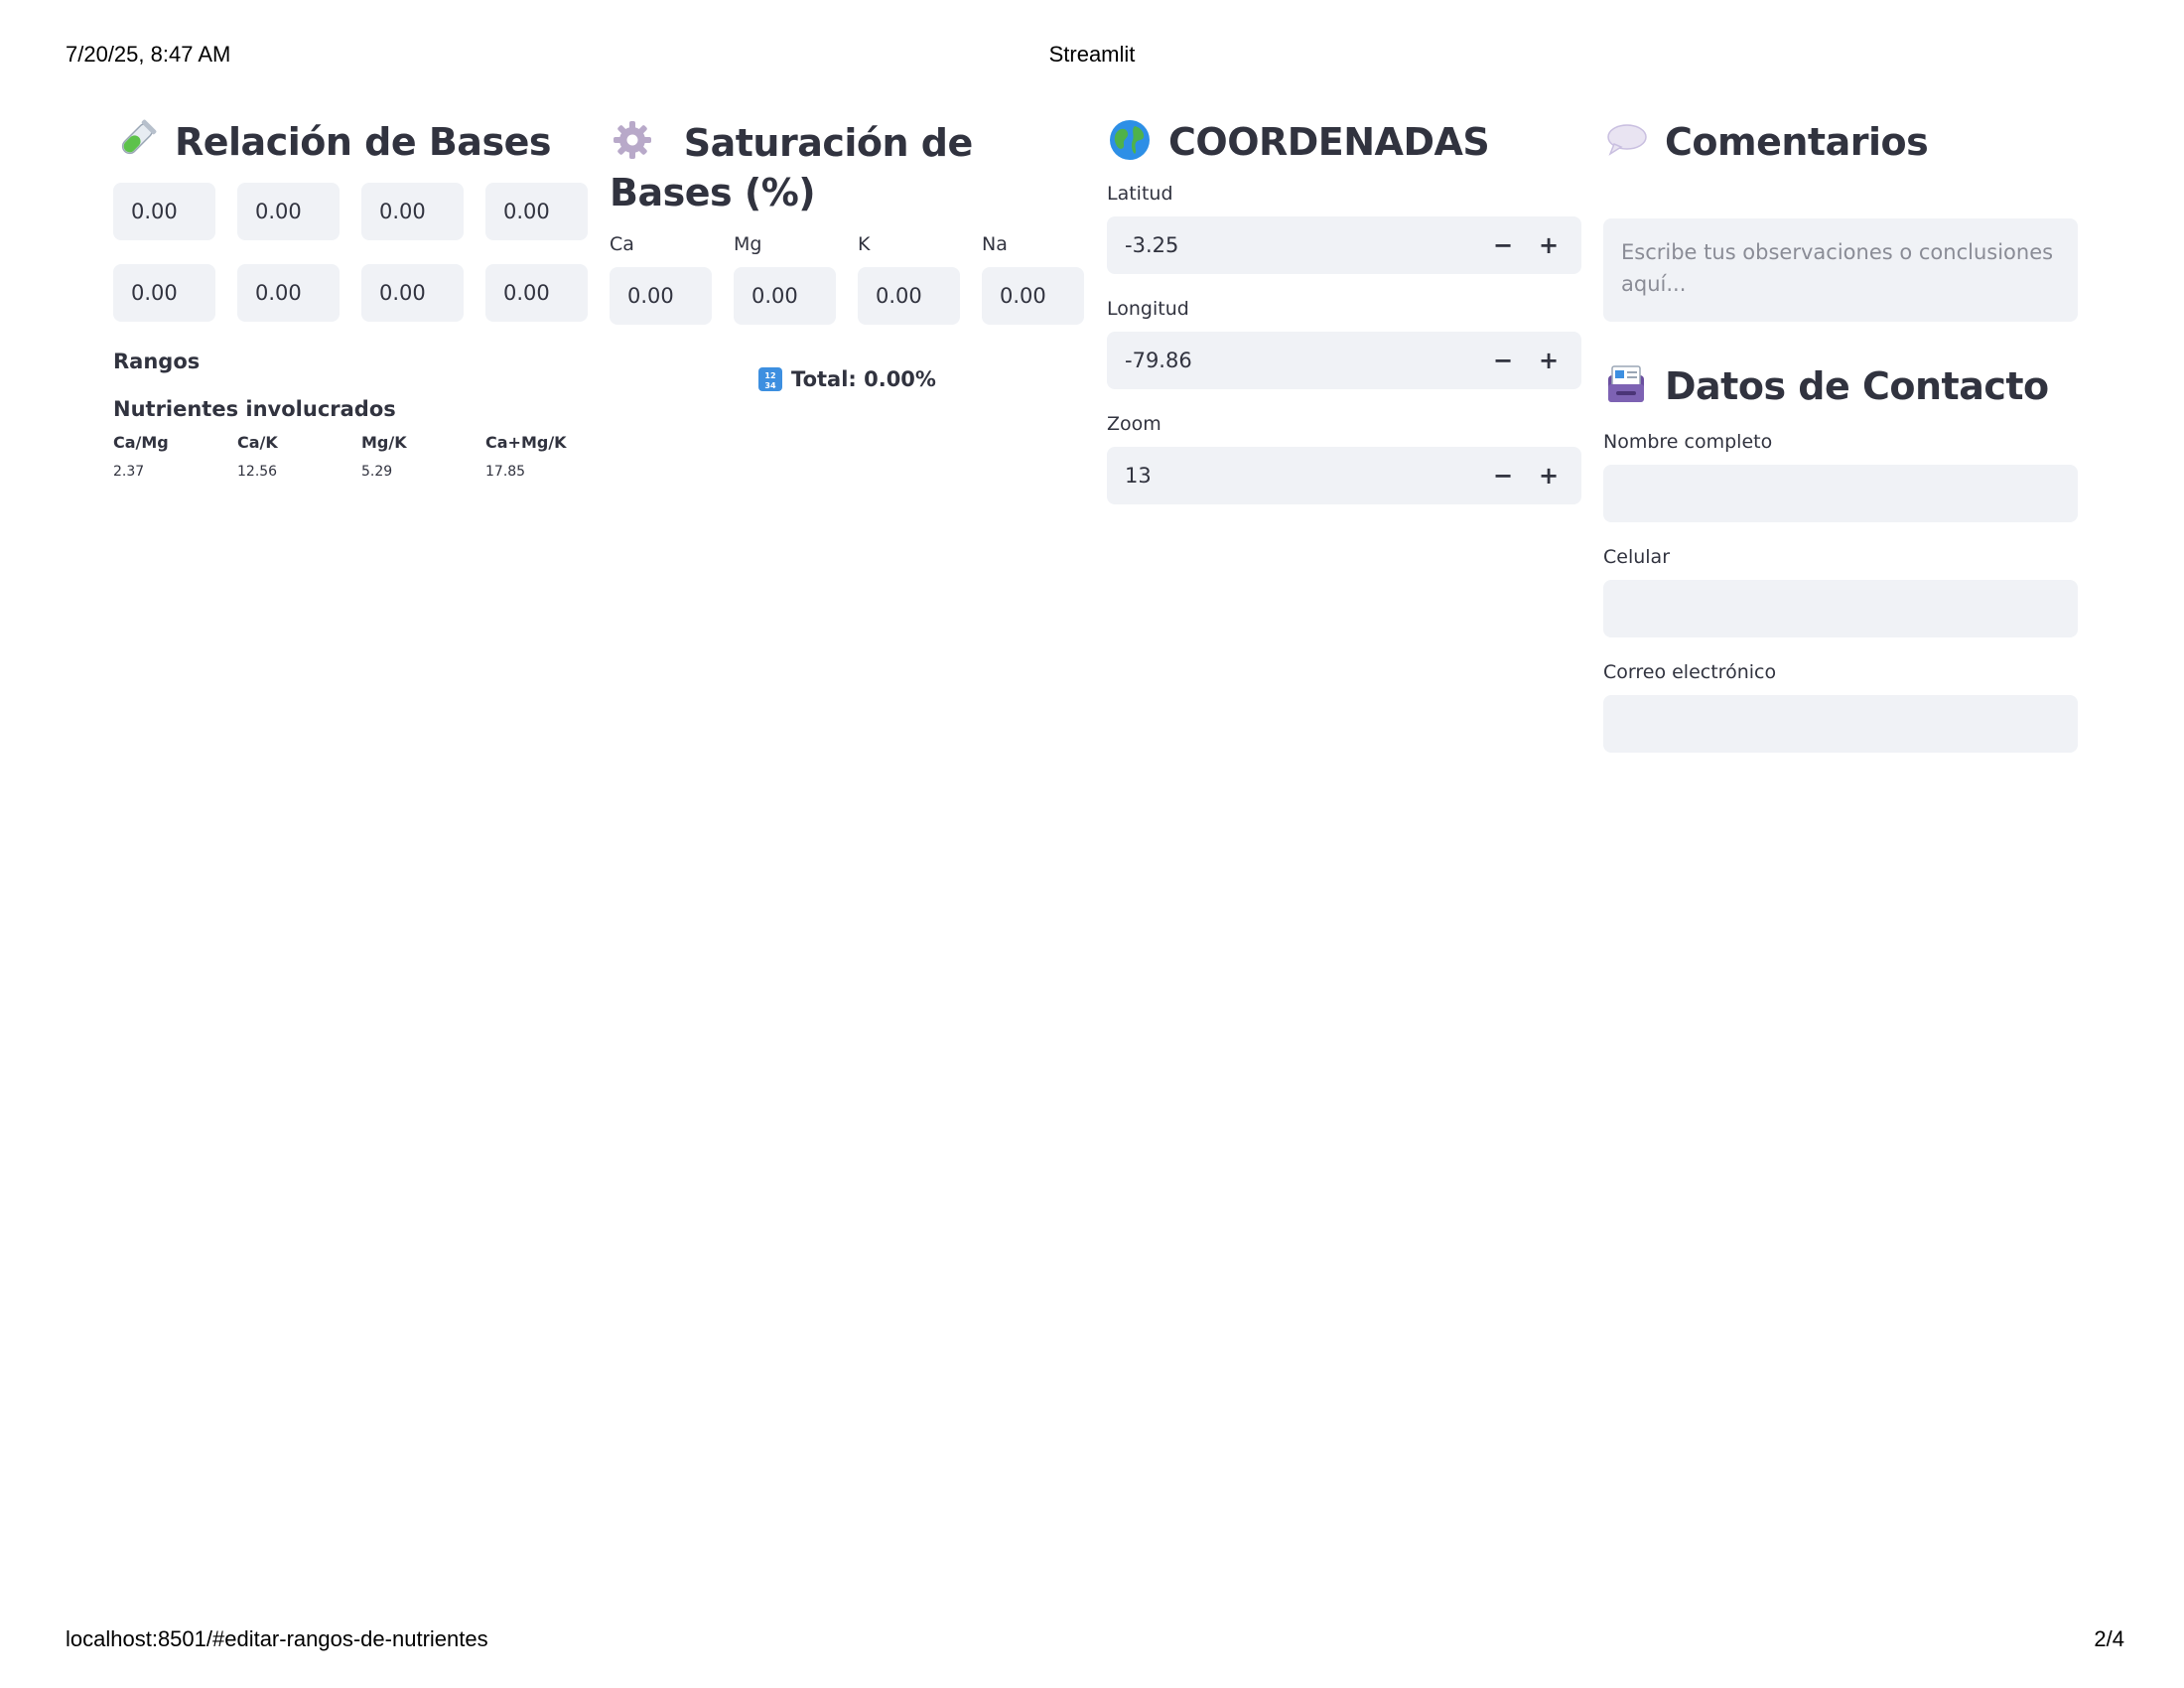  I want to click on ratio-name: Ca/K, so click(257, 442).